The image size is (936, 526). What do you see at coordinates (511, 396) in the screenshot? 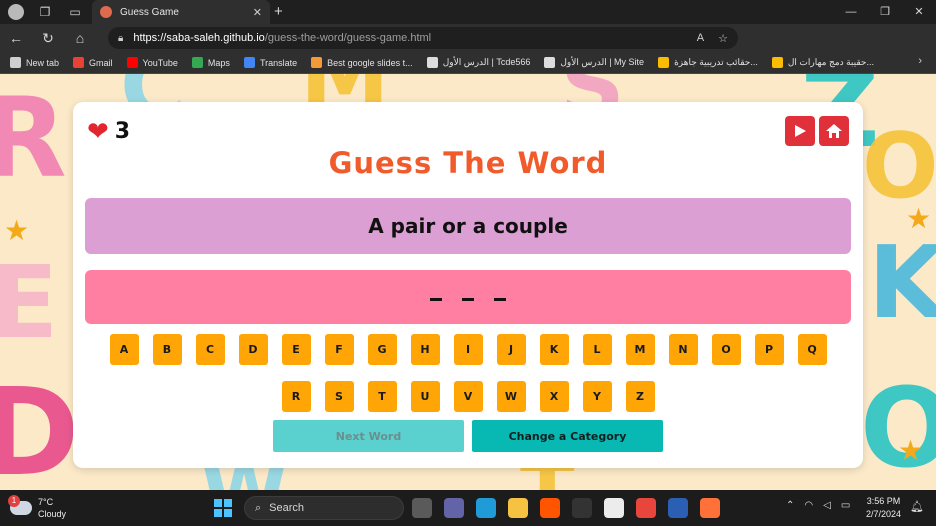
I see `letter-key: W` at bounding box center [511, 396].